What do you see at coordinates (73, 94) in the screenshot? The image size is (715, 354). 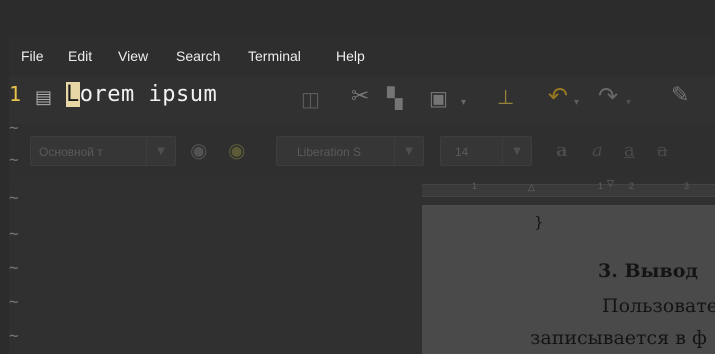 I see `text-cursor: L` at bounding box center [73, 94].